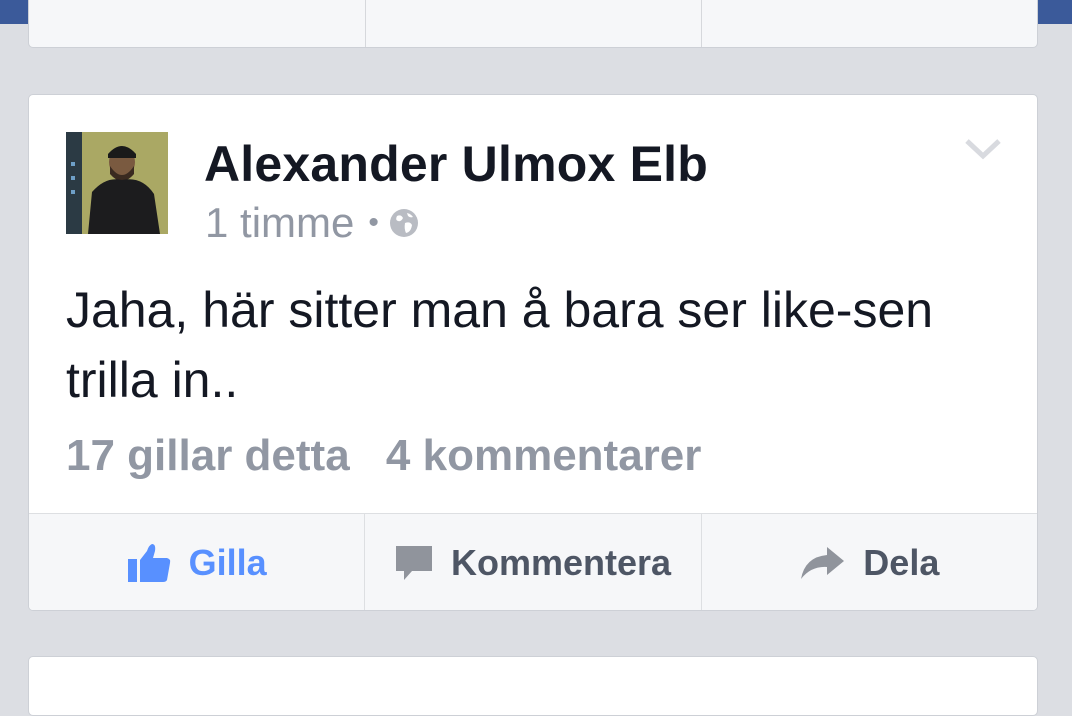 This screenshot has width=1072, height=716. I want to click on comment-button: Kommentera, so click(532, 562).